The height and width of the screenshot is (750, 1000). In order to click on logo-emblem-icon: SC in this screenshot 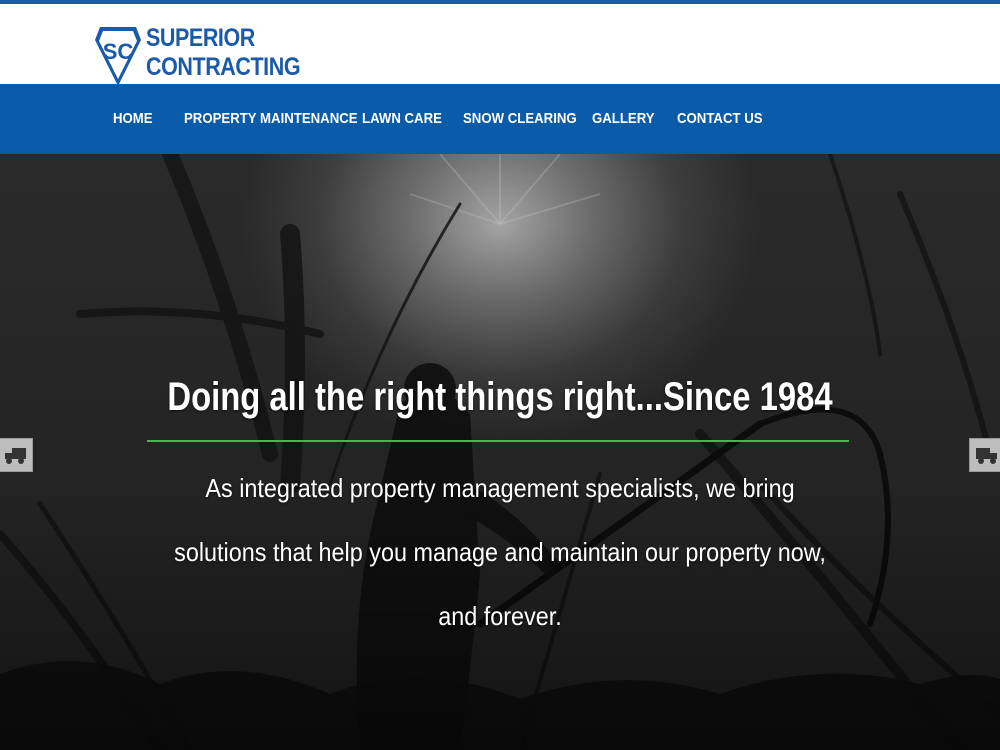, I will do `click(118, 56)`.